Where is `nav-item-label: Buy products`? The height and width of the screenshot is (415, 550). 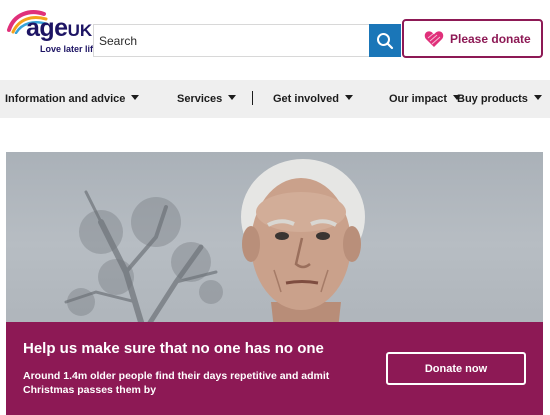 nav-item-label: Buy products is located at coordinates (492, 99).